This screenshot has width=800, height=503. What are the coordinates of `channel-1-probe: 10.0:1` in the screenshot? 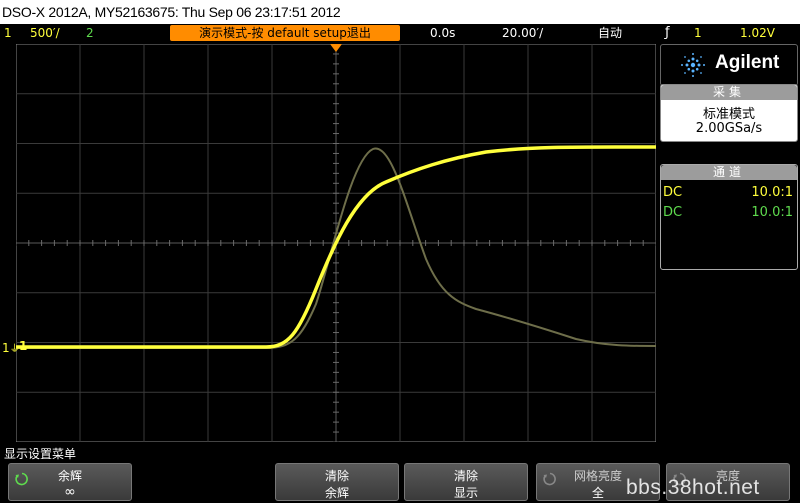 It's located at (772, 192).